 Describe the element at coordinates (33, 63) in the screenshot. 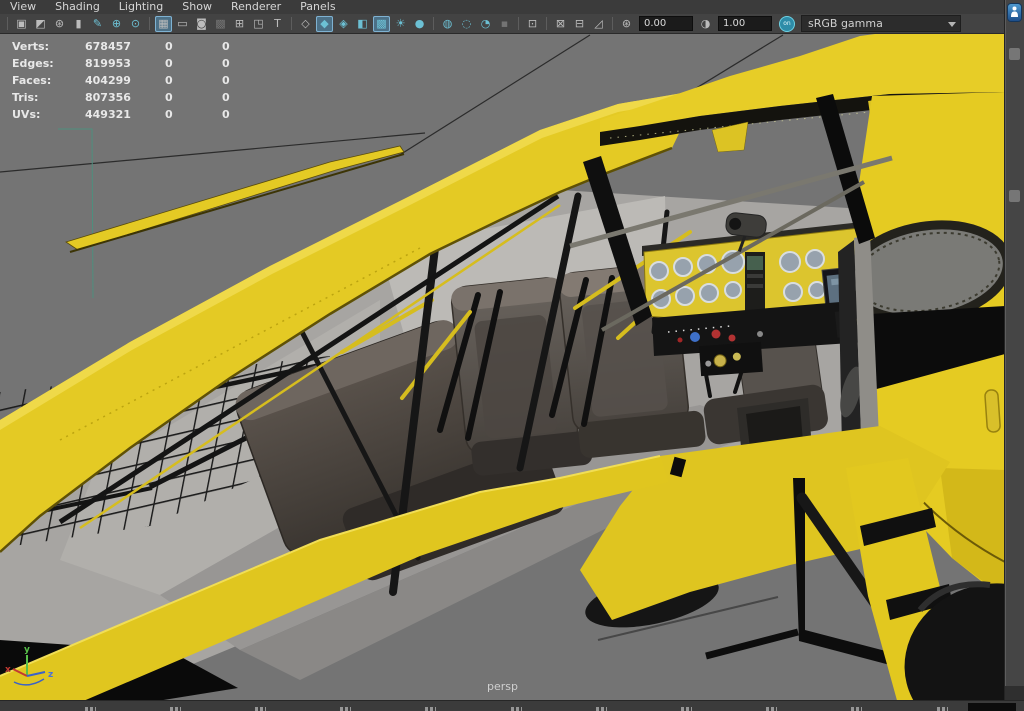

I see `hud-label: Edges:` at that location.